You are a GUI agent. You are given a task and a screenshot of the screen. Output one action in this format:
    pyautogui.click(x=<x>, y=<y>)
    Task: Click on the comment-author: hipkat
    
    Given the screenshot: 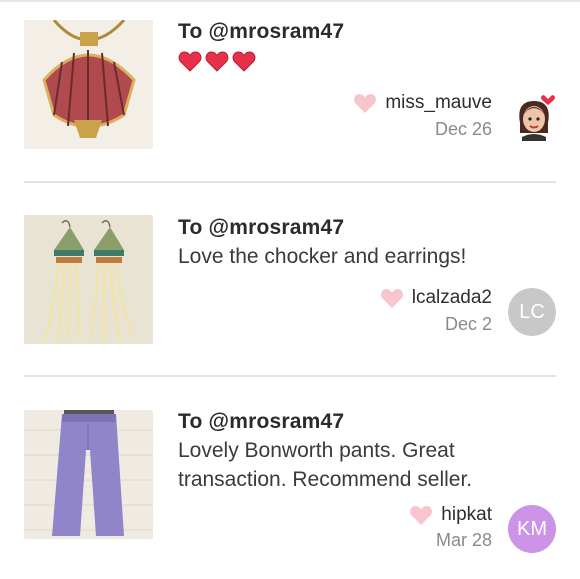 What is the action you would take?
    pyautogui.click(x=450, y=515)
    